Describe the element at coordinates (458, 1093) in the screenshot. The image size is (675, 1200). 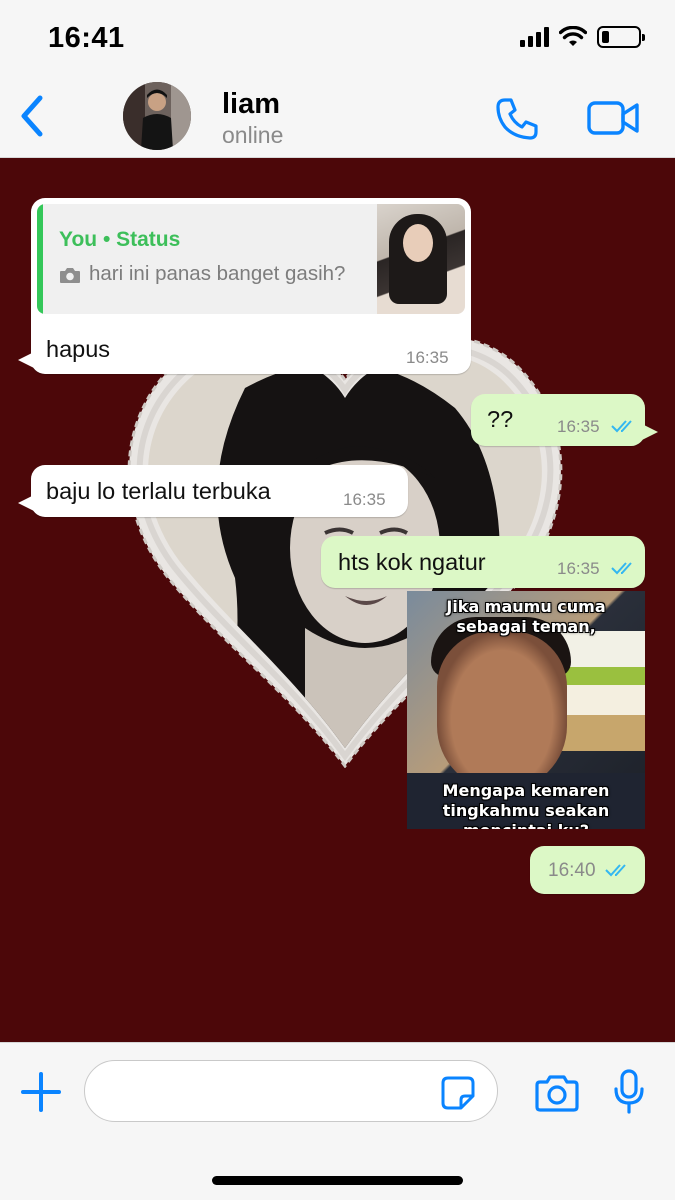
I see `sticker-icon` at that location.